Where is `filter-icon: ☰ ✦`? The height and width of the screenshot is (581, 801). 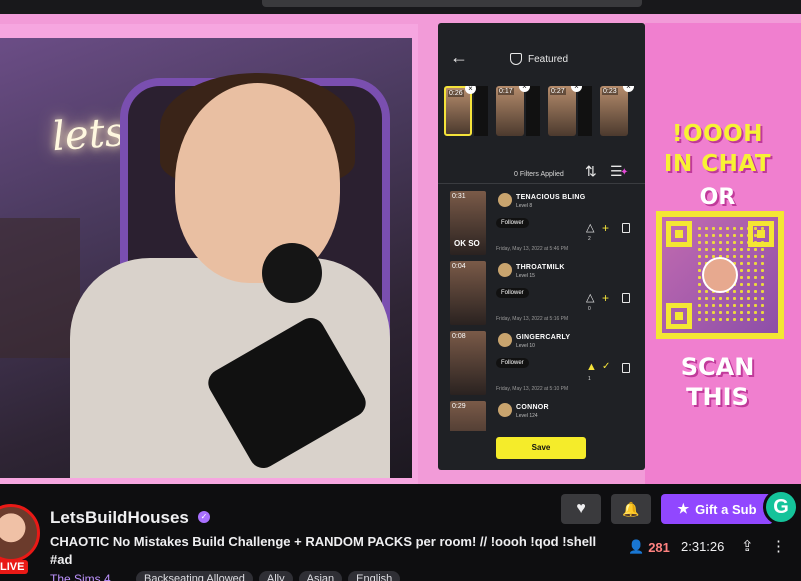 filter-icon: ☰ ✦ is located at coordinates (619, 171).